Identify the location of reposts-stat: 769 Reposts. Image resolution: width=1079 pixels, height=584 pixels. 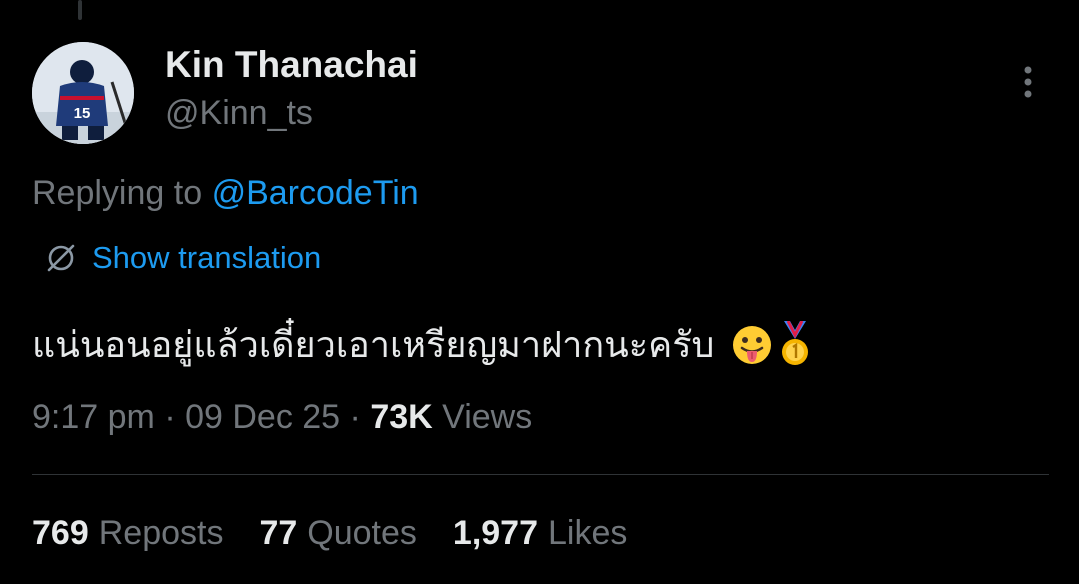
(127, 533).